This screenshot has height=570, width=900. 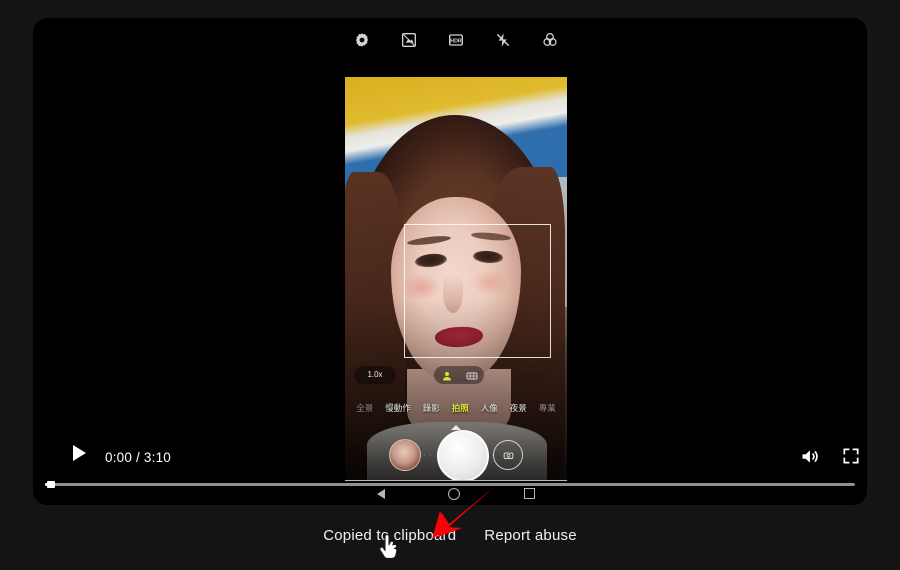 What do you see at coordinates (375, 375) in the screenshot?
I see `zoom-level-badge: 1.0x` at bounding box center [375, 375].